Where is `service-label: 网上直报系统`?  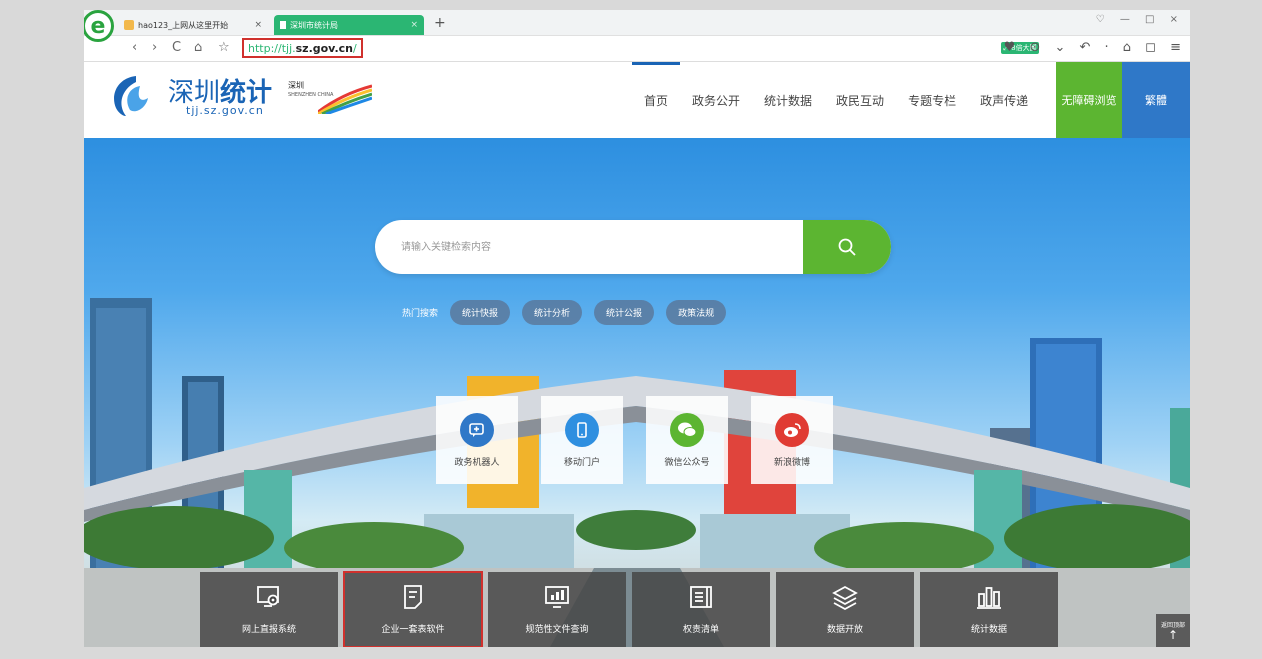
service-label: 网上直报系统 is located at coordinates (268, 630).